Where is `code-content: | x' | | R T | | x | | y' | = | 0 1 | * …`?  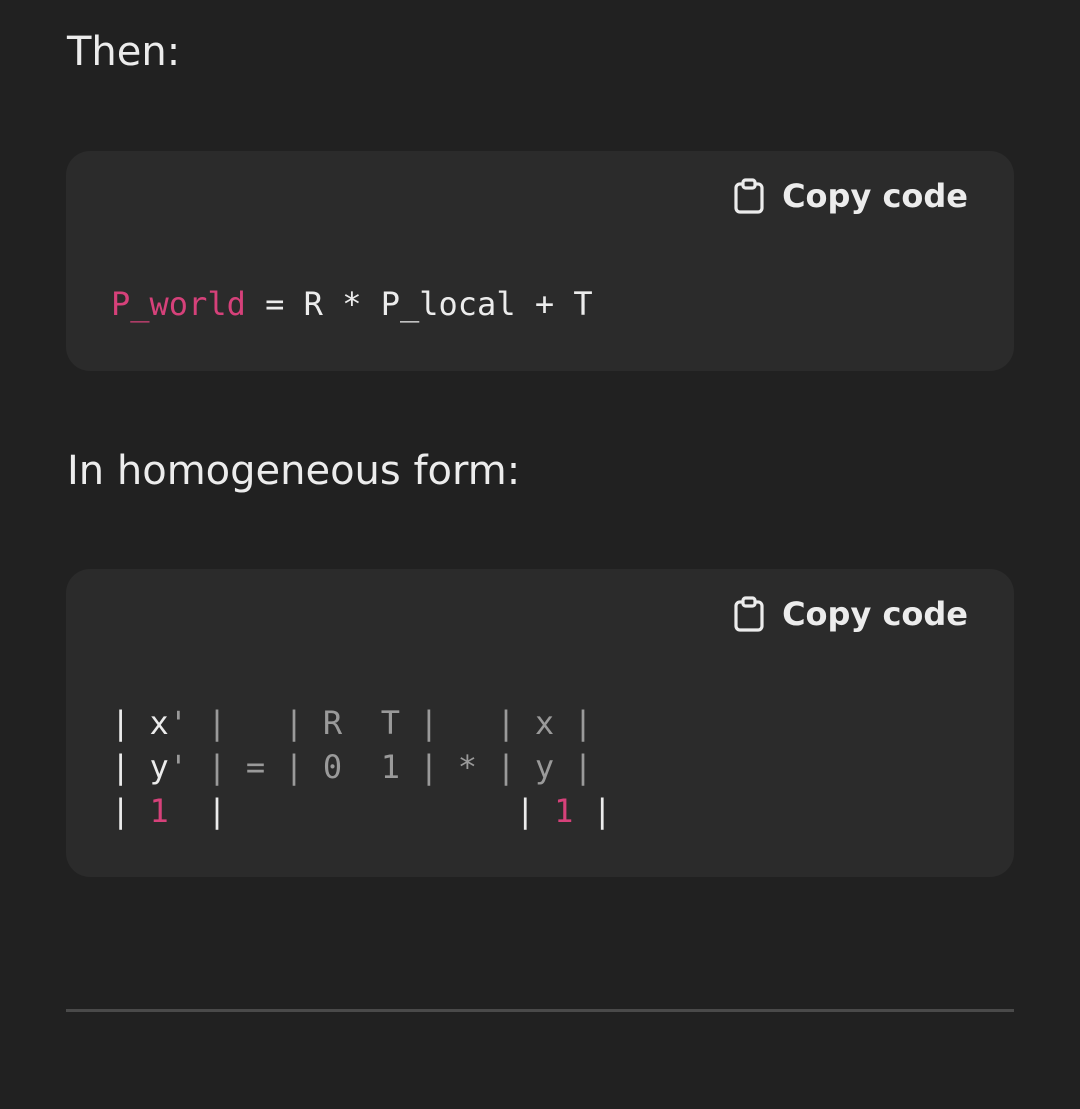
code-content: | x' | | R T | | x | | y' | = | 0 1 | * … is located at coordinates (361, 767).